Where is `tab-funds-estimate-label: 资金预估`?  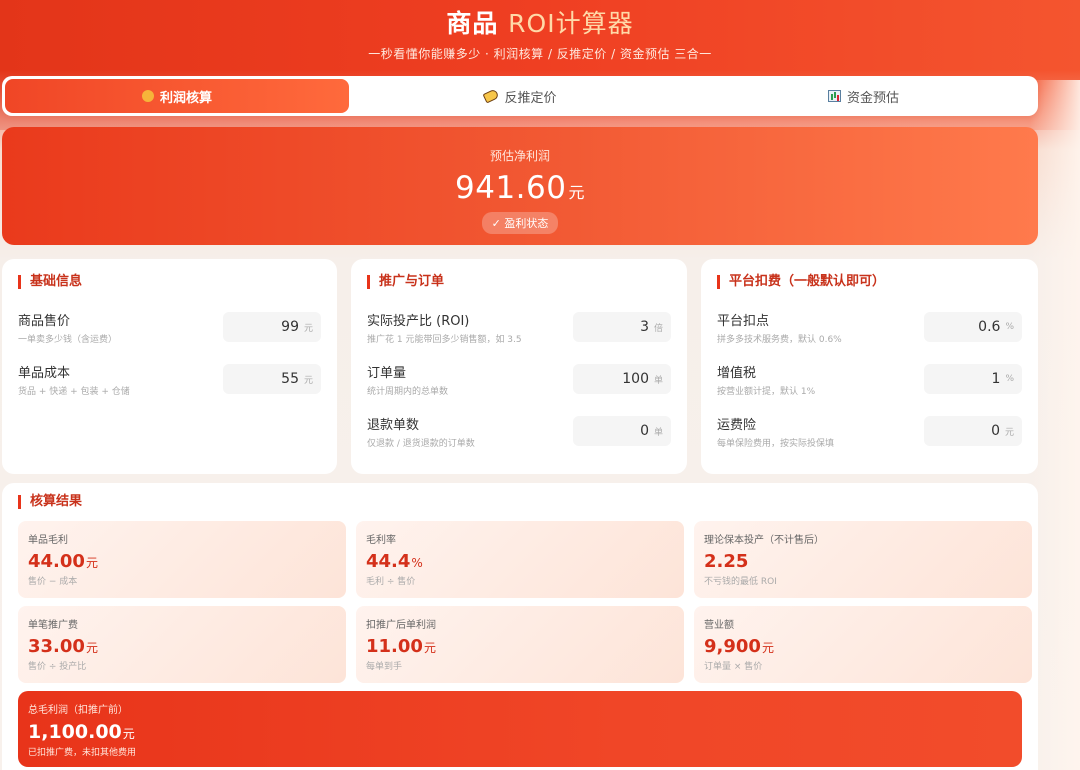
tab-funds-estimate-label: 资金预估 is located at coordinates (872, 98).